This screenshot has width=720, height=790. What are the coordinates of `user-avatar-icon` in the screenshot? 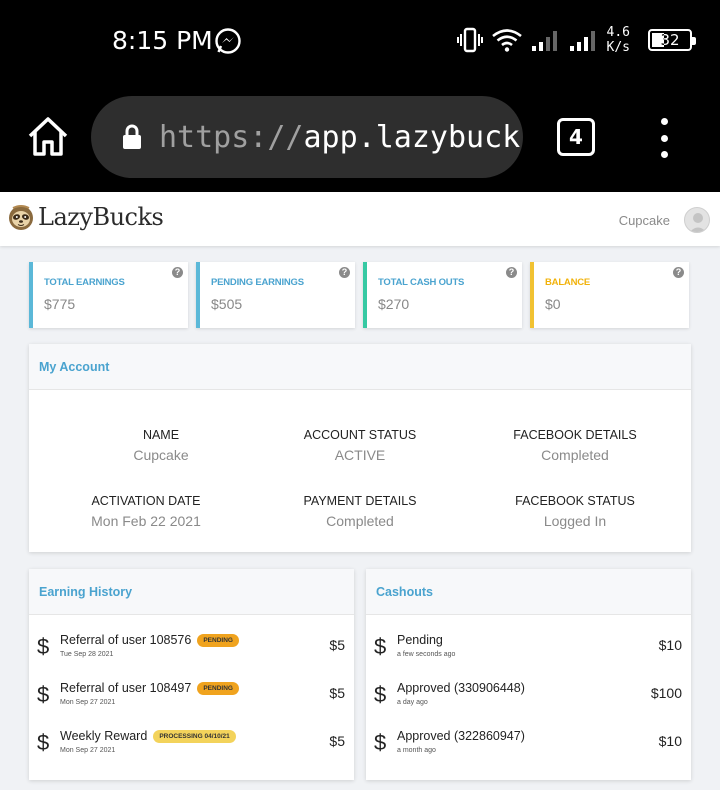 It's located at (698, 222).